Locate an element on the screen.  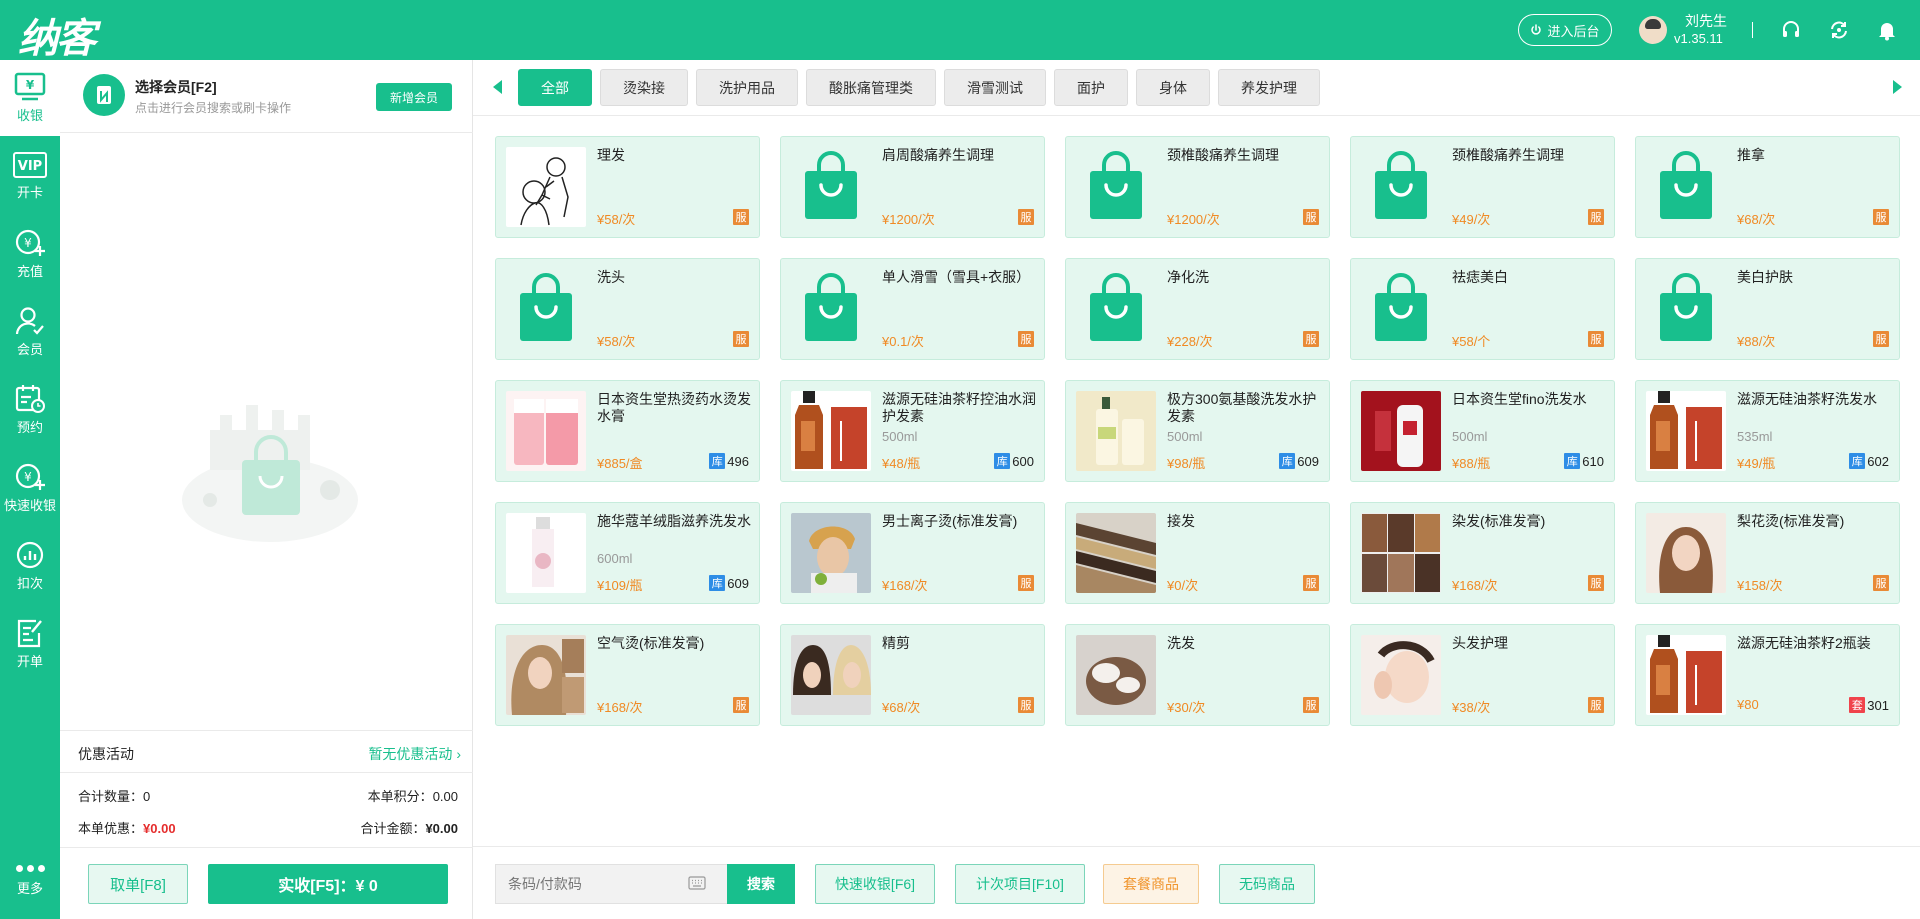
product-card: 极方300氨基酸洗发水护发素 500ml ¥98/瓶 库 609 is located at coordinates (1197, 431).